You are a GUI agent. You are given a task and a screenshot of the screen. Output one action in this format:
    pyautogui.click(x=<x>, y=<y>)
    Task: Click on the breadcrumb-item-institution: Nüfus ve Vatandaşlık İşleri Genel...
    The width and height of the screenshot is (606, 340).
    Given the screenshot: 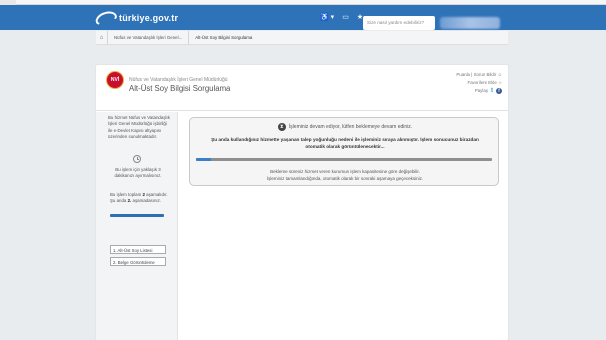 What is the action you would take?
    pyautogui.click(x=149, y=37)
    